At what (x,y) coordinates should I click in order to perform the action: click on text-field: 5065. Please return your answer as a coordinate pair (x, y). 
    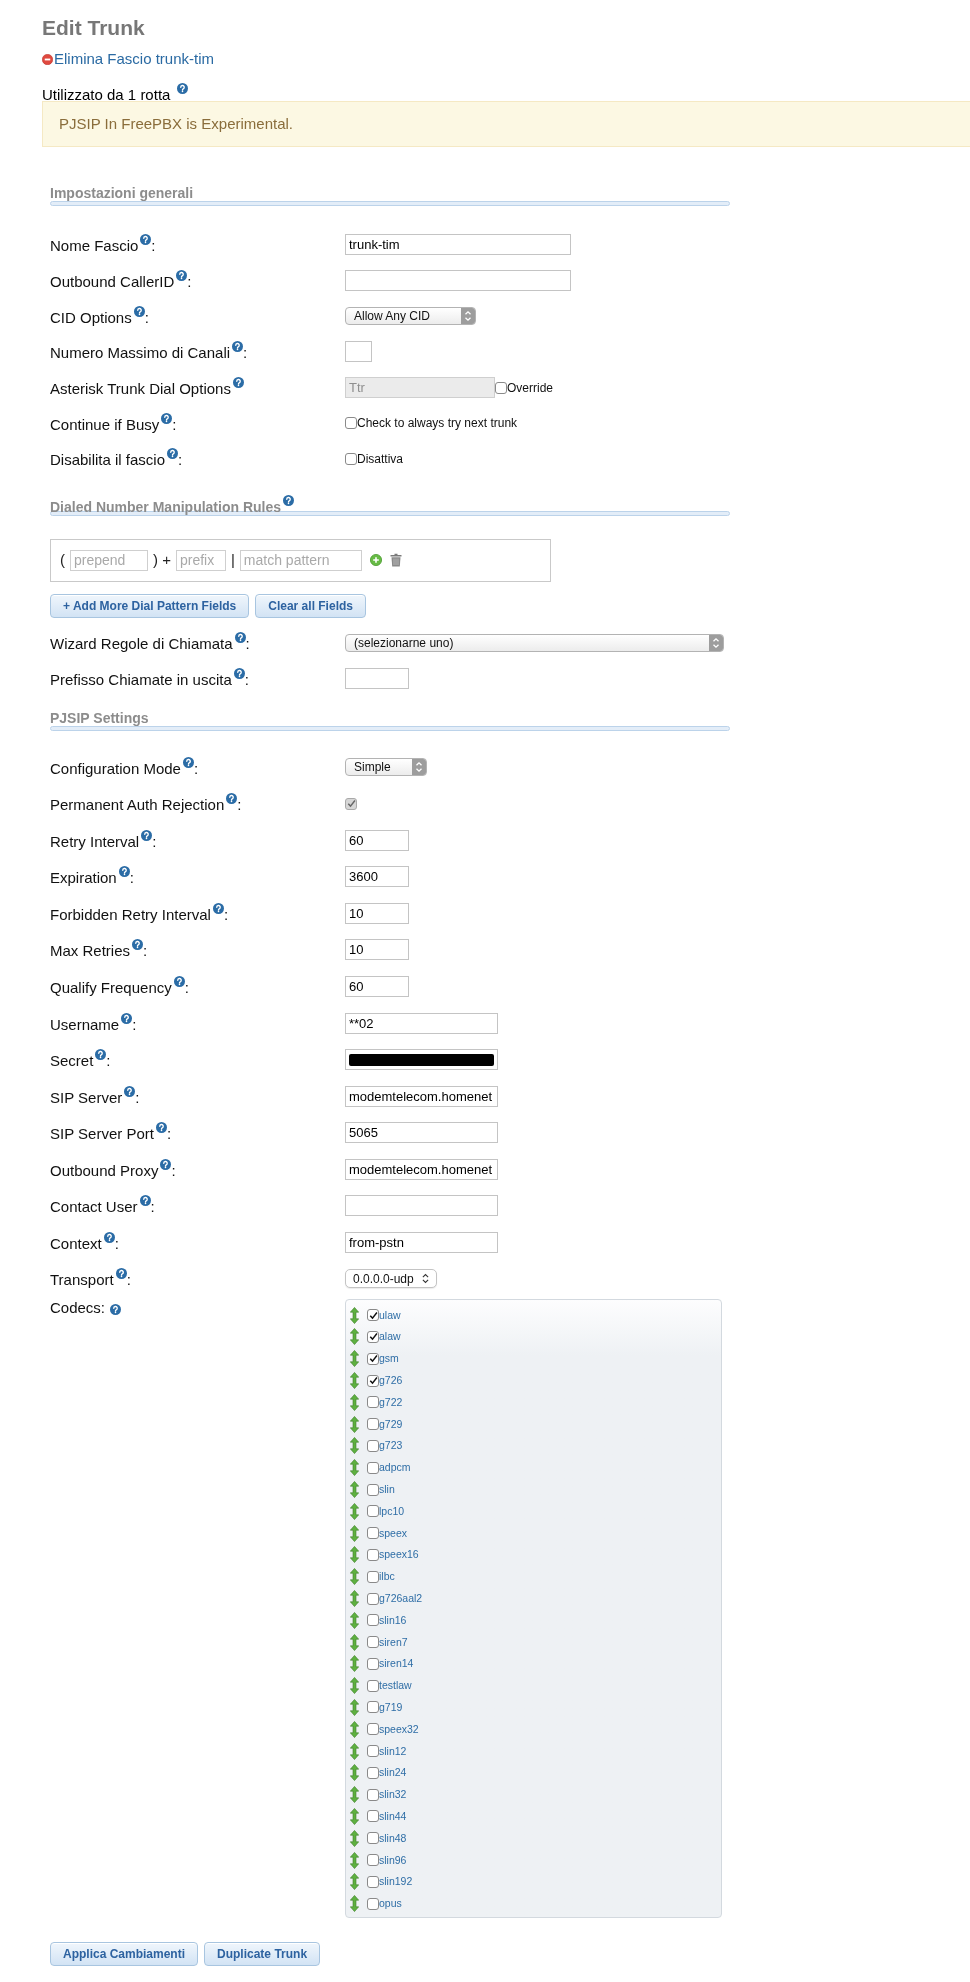
    Looking at the image, I should click on (421, 1133).